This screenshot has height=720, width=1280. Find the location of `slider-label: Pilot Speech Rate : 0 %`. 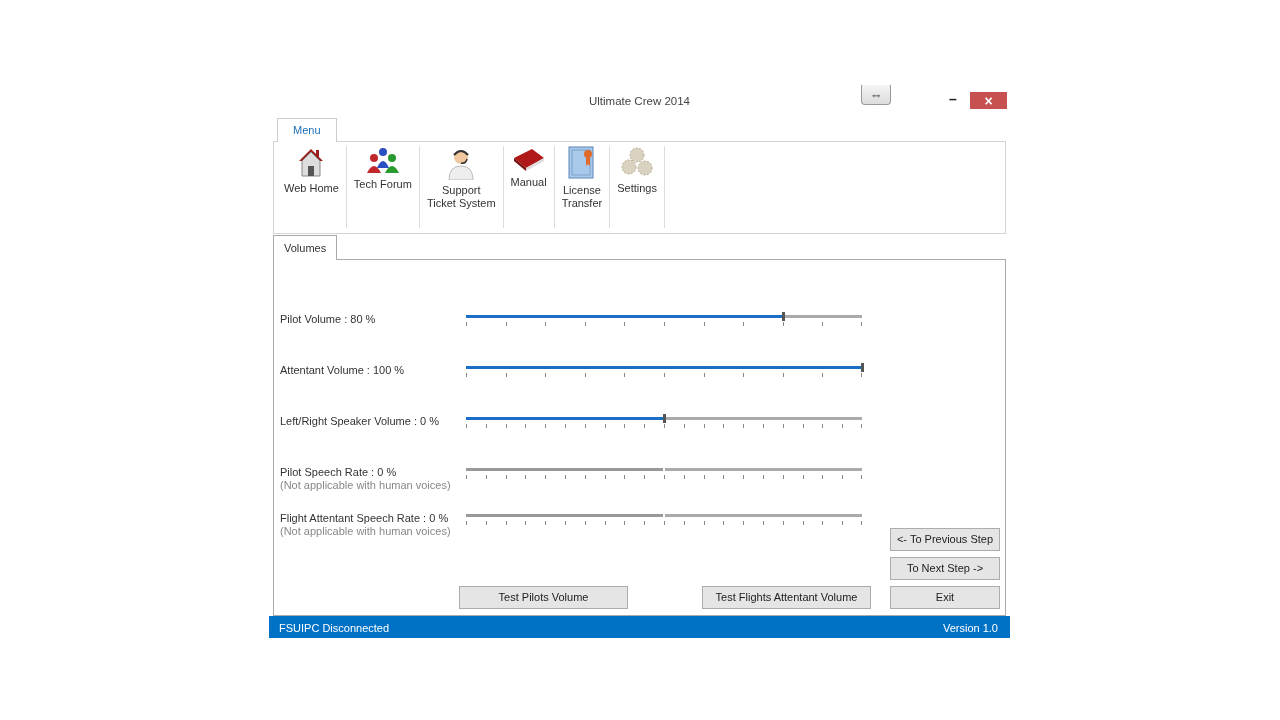

slider-label: Pilot Speech Rate : 0 % is located at coordinates (338, 472).